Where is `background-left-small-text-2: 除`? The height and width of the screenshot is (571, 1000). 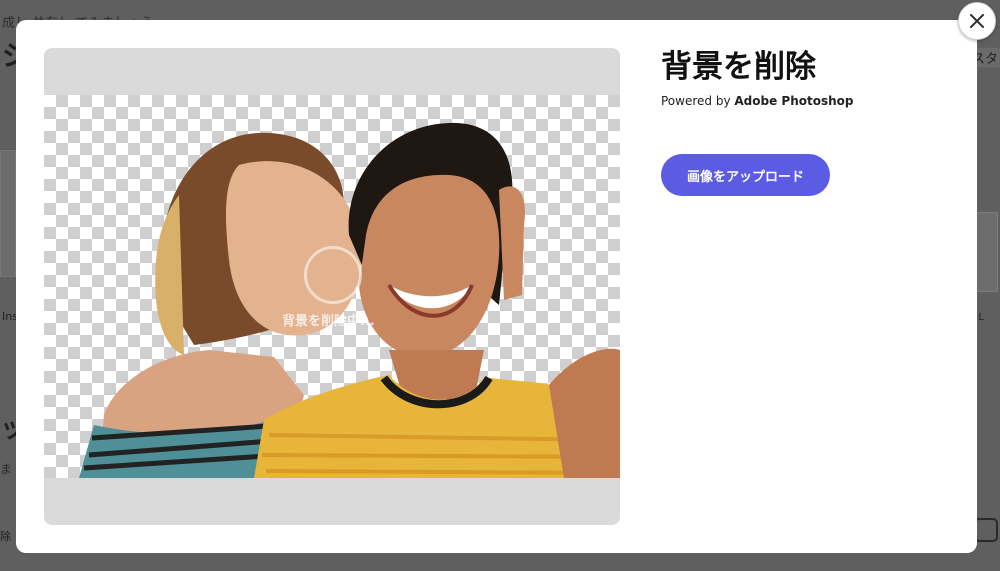 background-left-small-text-2: 除 is located at coordinates (5, 536).